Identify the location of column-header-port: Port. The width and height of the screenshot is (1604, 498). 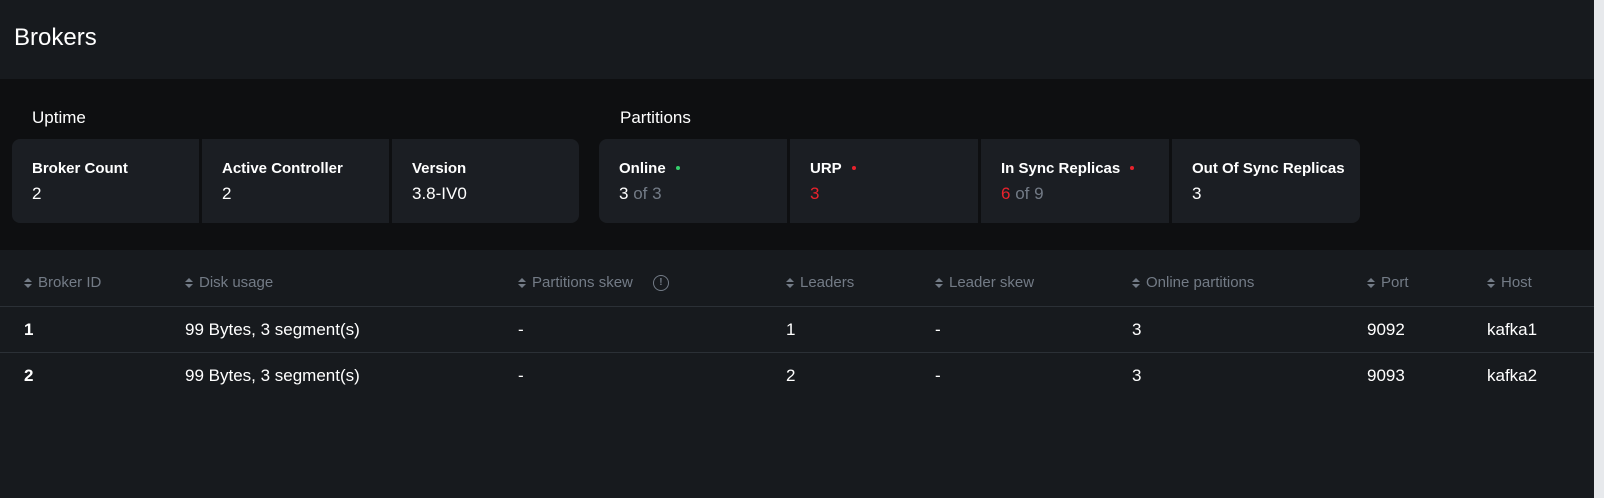
(1388, 282).